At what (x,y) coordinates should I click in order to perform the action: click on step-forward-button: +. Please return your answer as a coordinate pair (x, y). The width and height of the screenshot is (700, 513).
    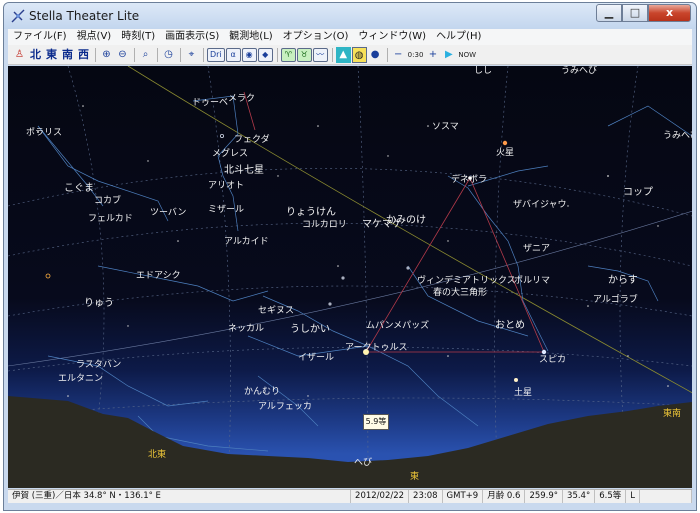
    Looking at the image, I should click on (432, 55).